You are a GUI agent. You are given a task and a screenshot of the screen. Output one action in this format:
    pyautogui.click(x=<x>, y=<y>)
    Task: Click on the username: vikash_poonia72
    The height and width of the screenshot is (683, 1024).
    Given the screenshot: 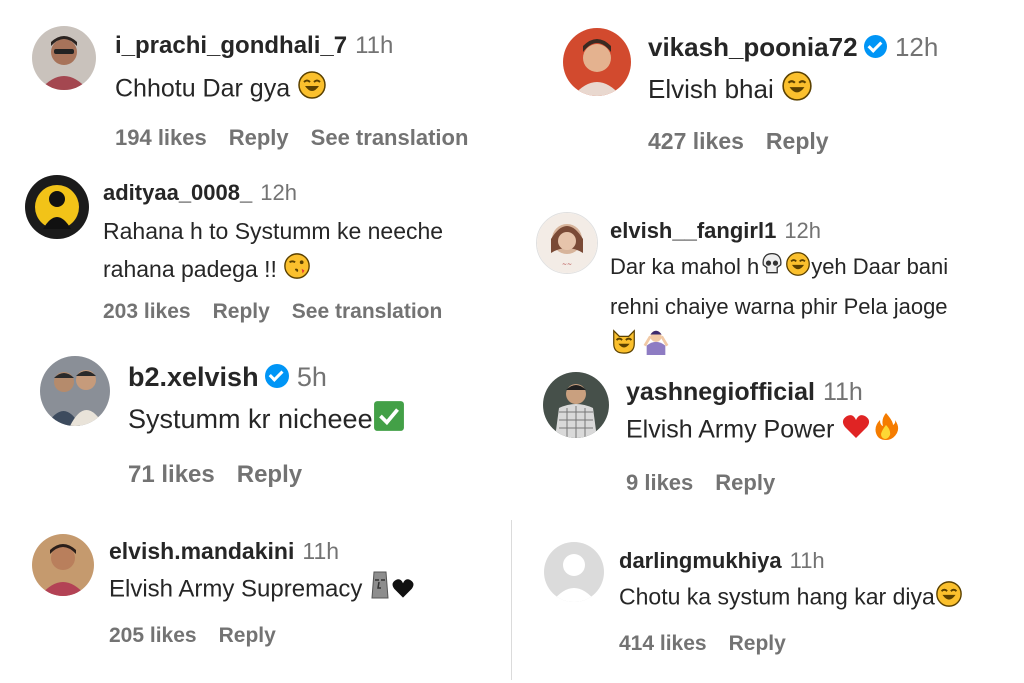 What is the action you would take?
    pyautogui.click(x=753, y=47)
    